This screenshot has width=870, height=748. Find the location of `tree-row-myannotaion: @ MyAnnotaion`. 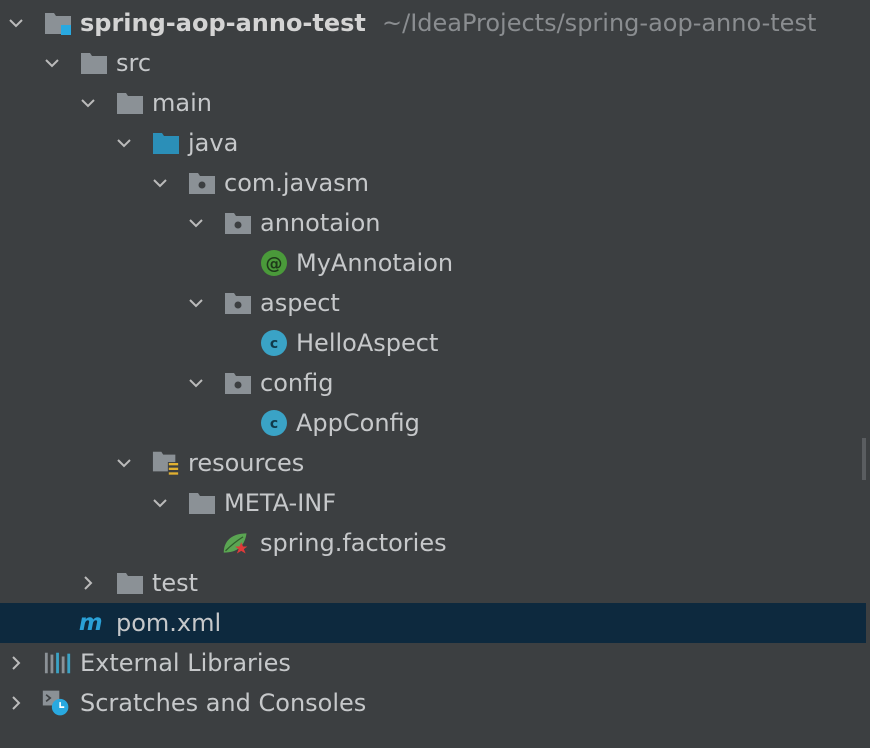

tree-row-myannotaion: @ MyAnnotaion is located at coordinates (433, 263).